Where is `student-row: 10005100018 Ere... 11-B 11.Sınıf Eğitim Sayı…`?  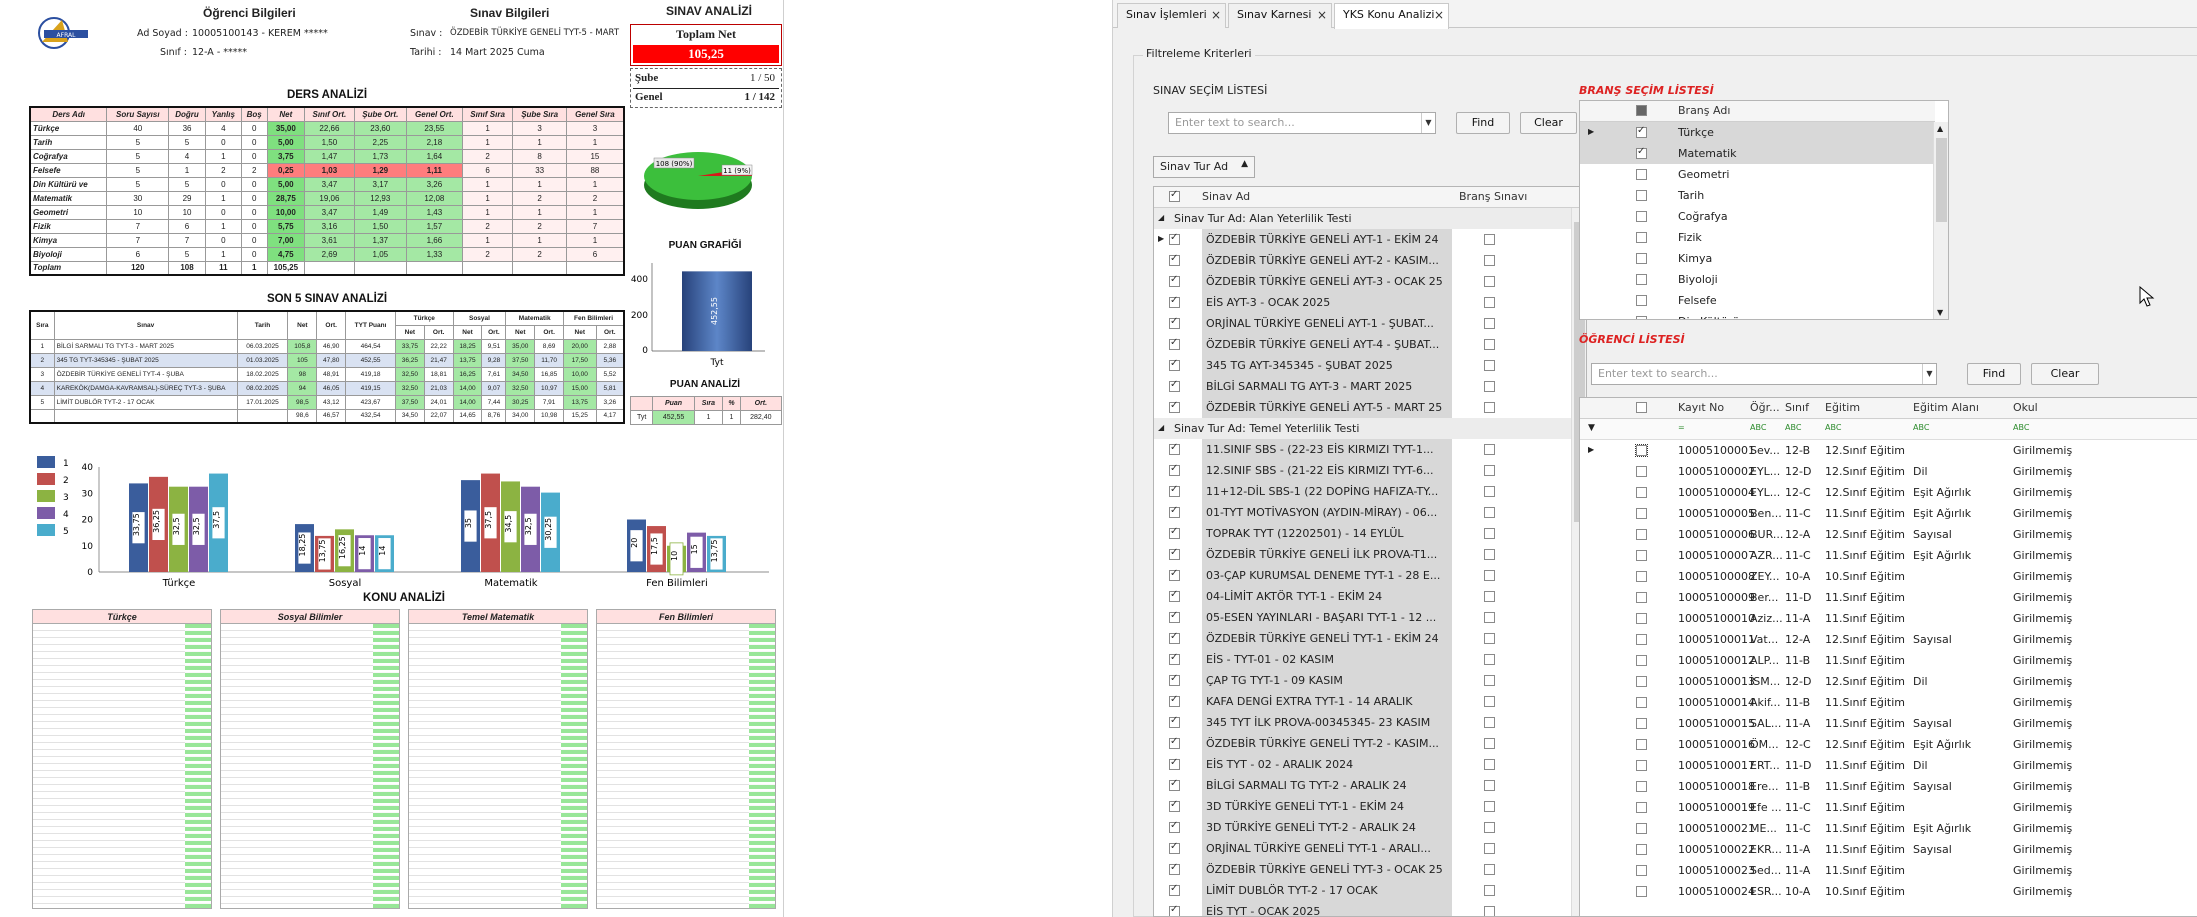
student-row: 10005100018 Ere... 11-B 11.Sınıf Eğitim Sayı… is located at coordinates (1888, 786).